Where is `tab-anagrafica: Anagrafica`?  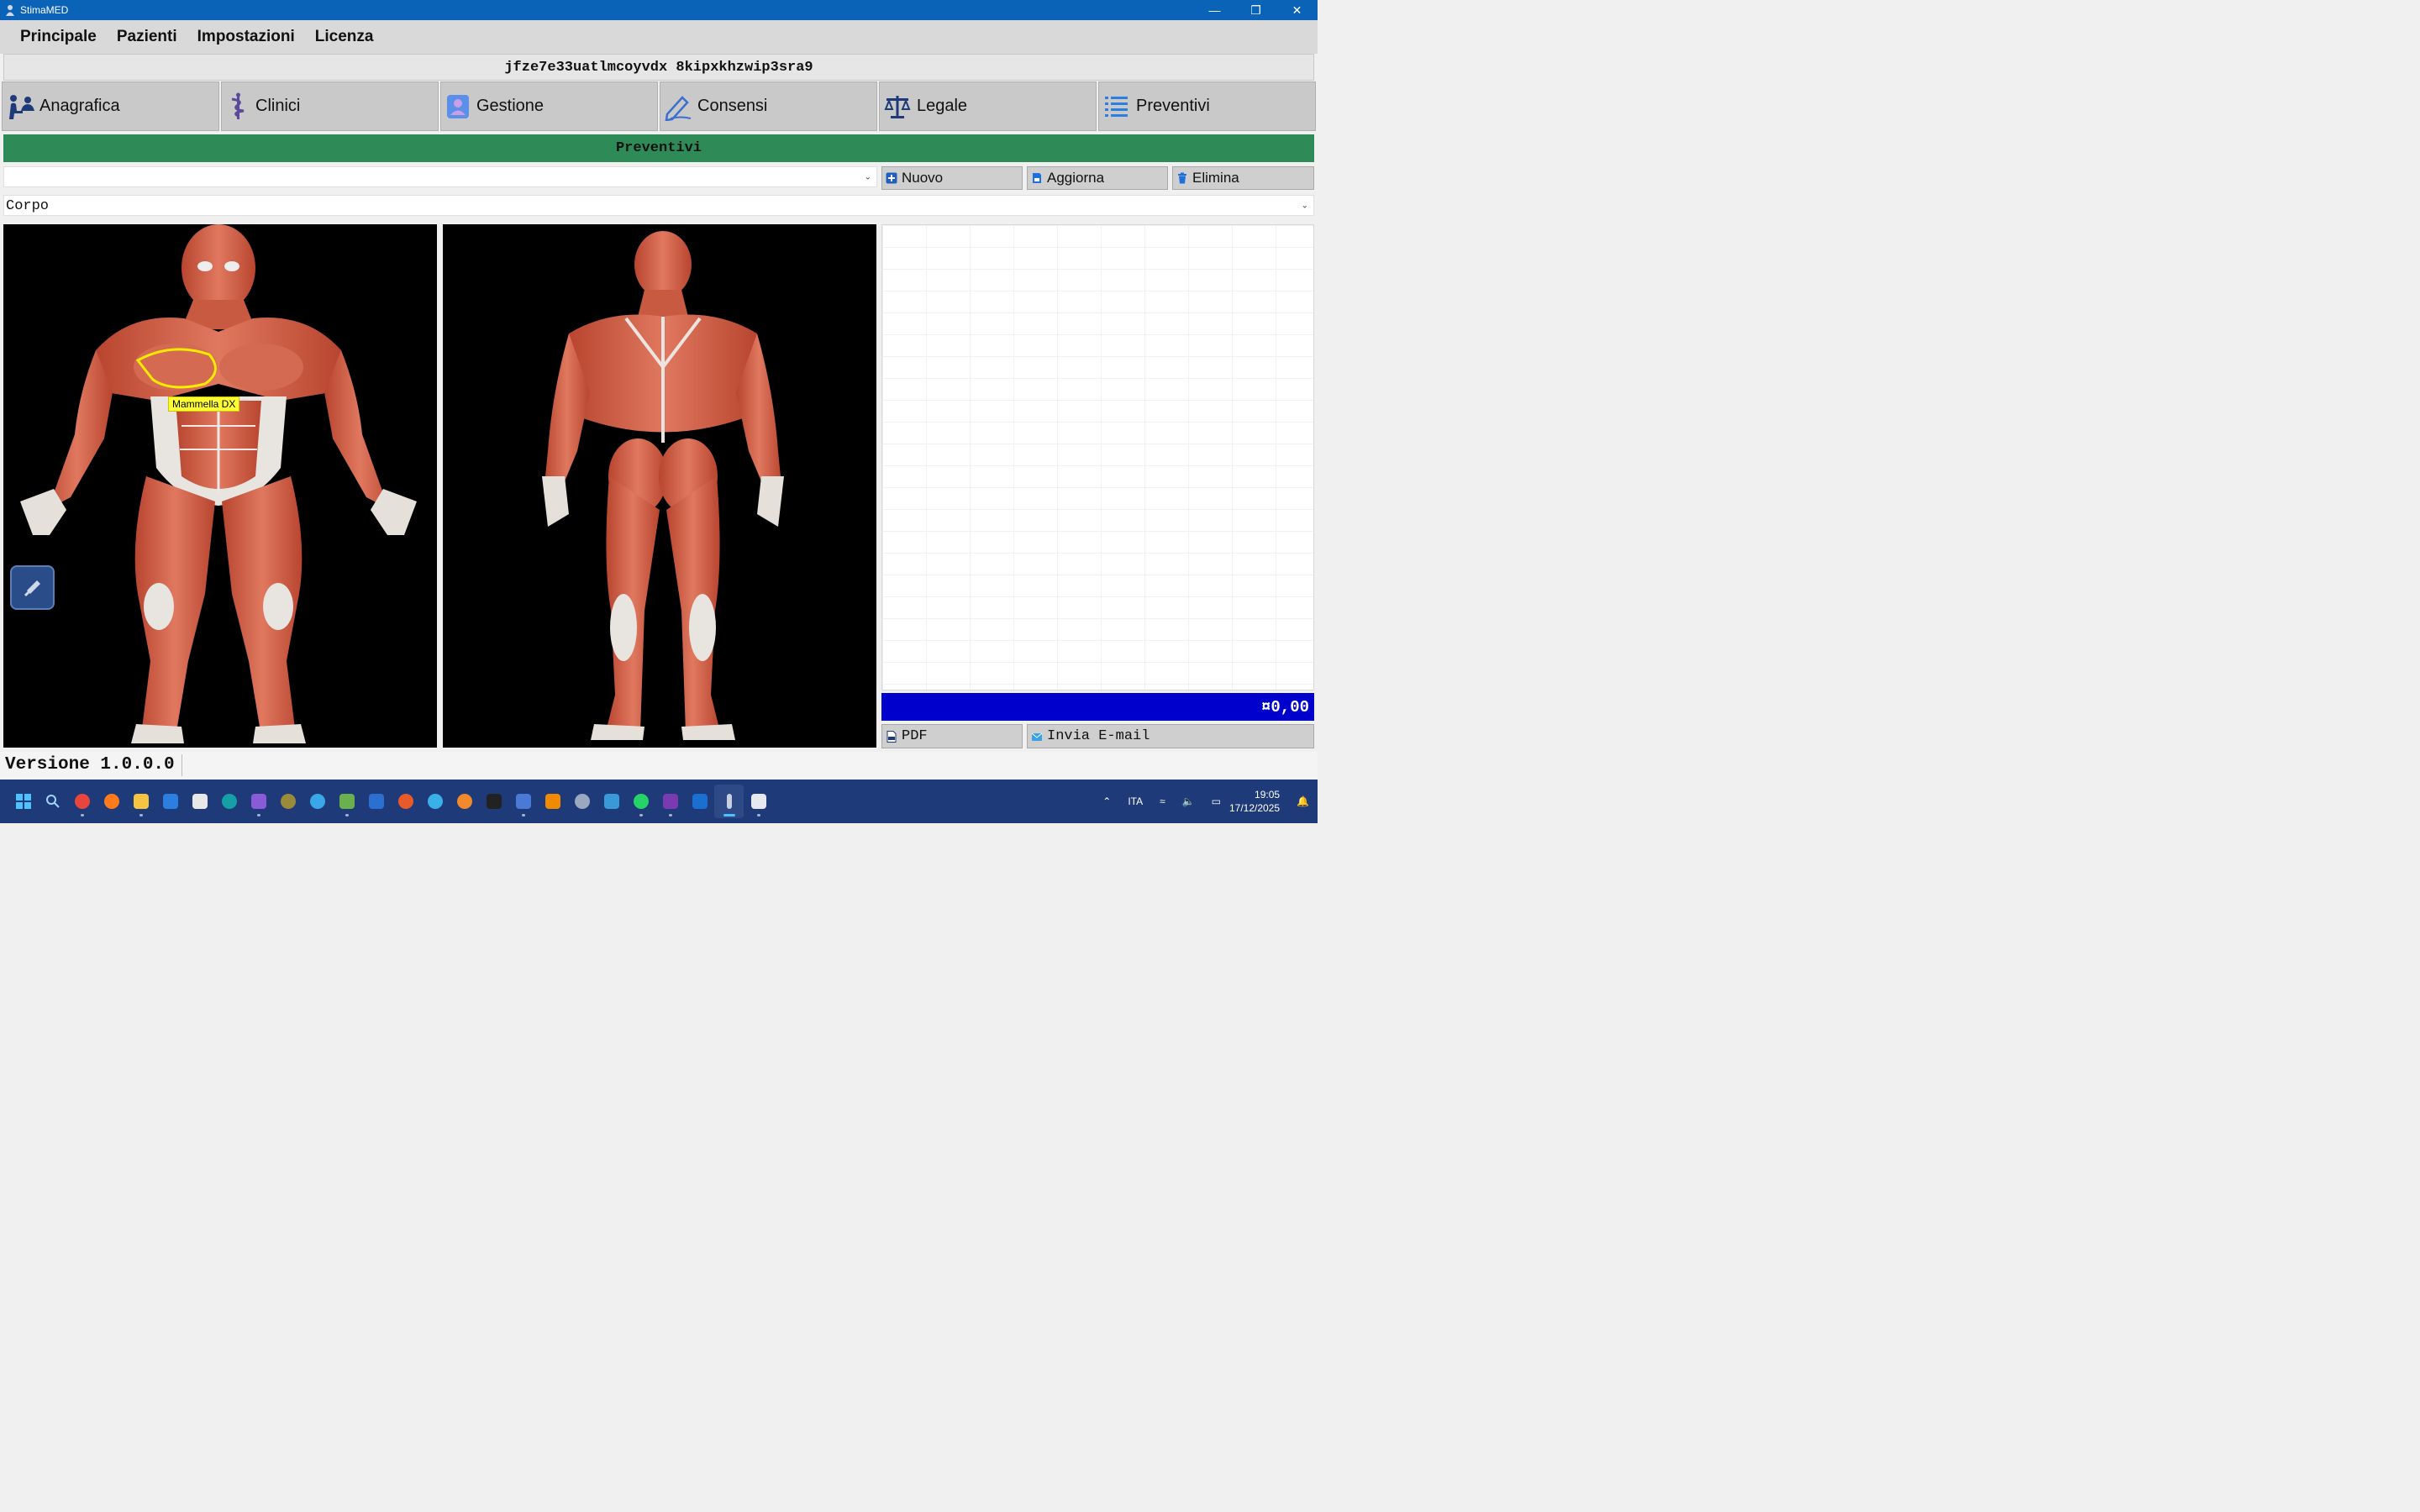 tab-anagrafica: Anagrafica is located at coordinates (110, 106).